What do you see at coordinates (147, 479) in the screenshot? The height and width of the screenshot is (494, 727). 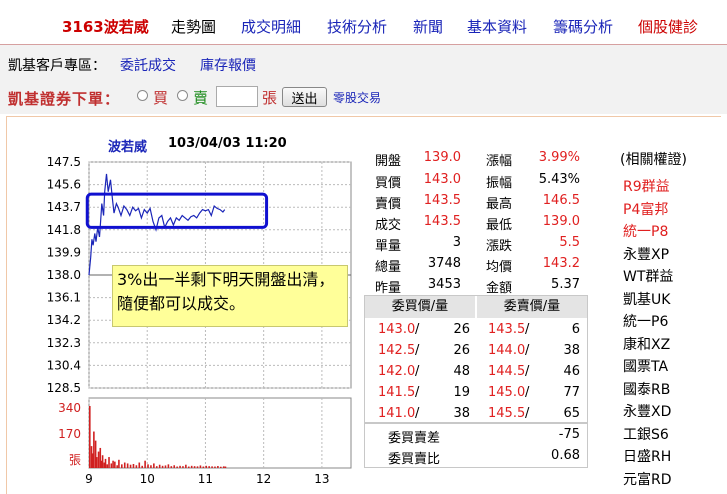 I see `x-tick-label: 10` at bounding box center [147, 479].